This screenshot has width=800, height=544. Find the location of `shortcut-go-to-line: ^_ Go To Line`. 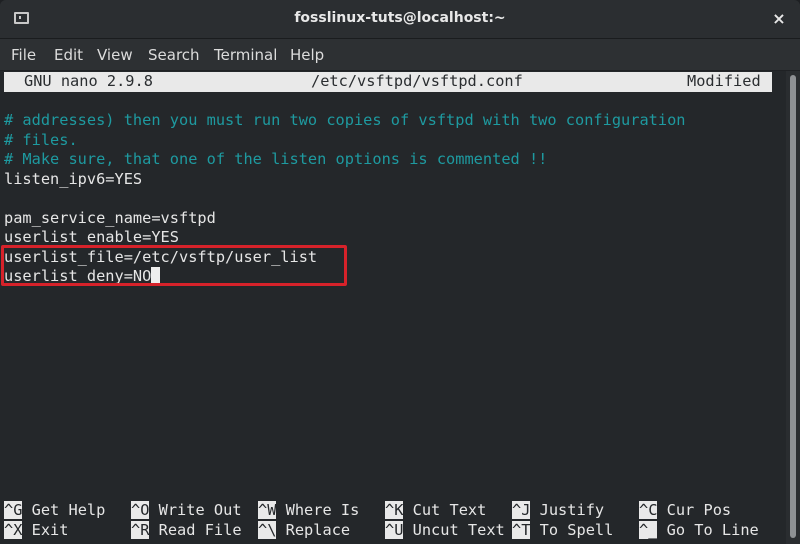

shortcut-go-to-line: ^_ Go To Line is located at coordinates (699, 531).